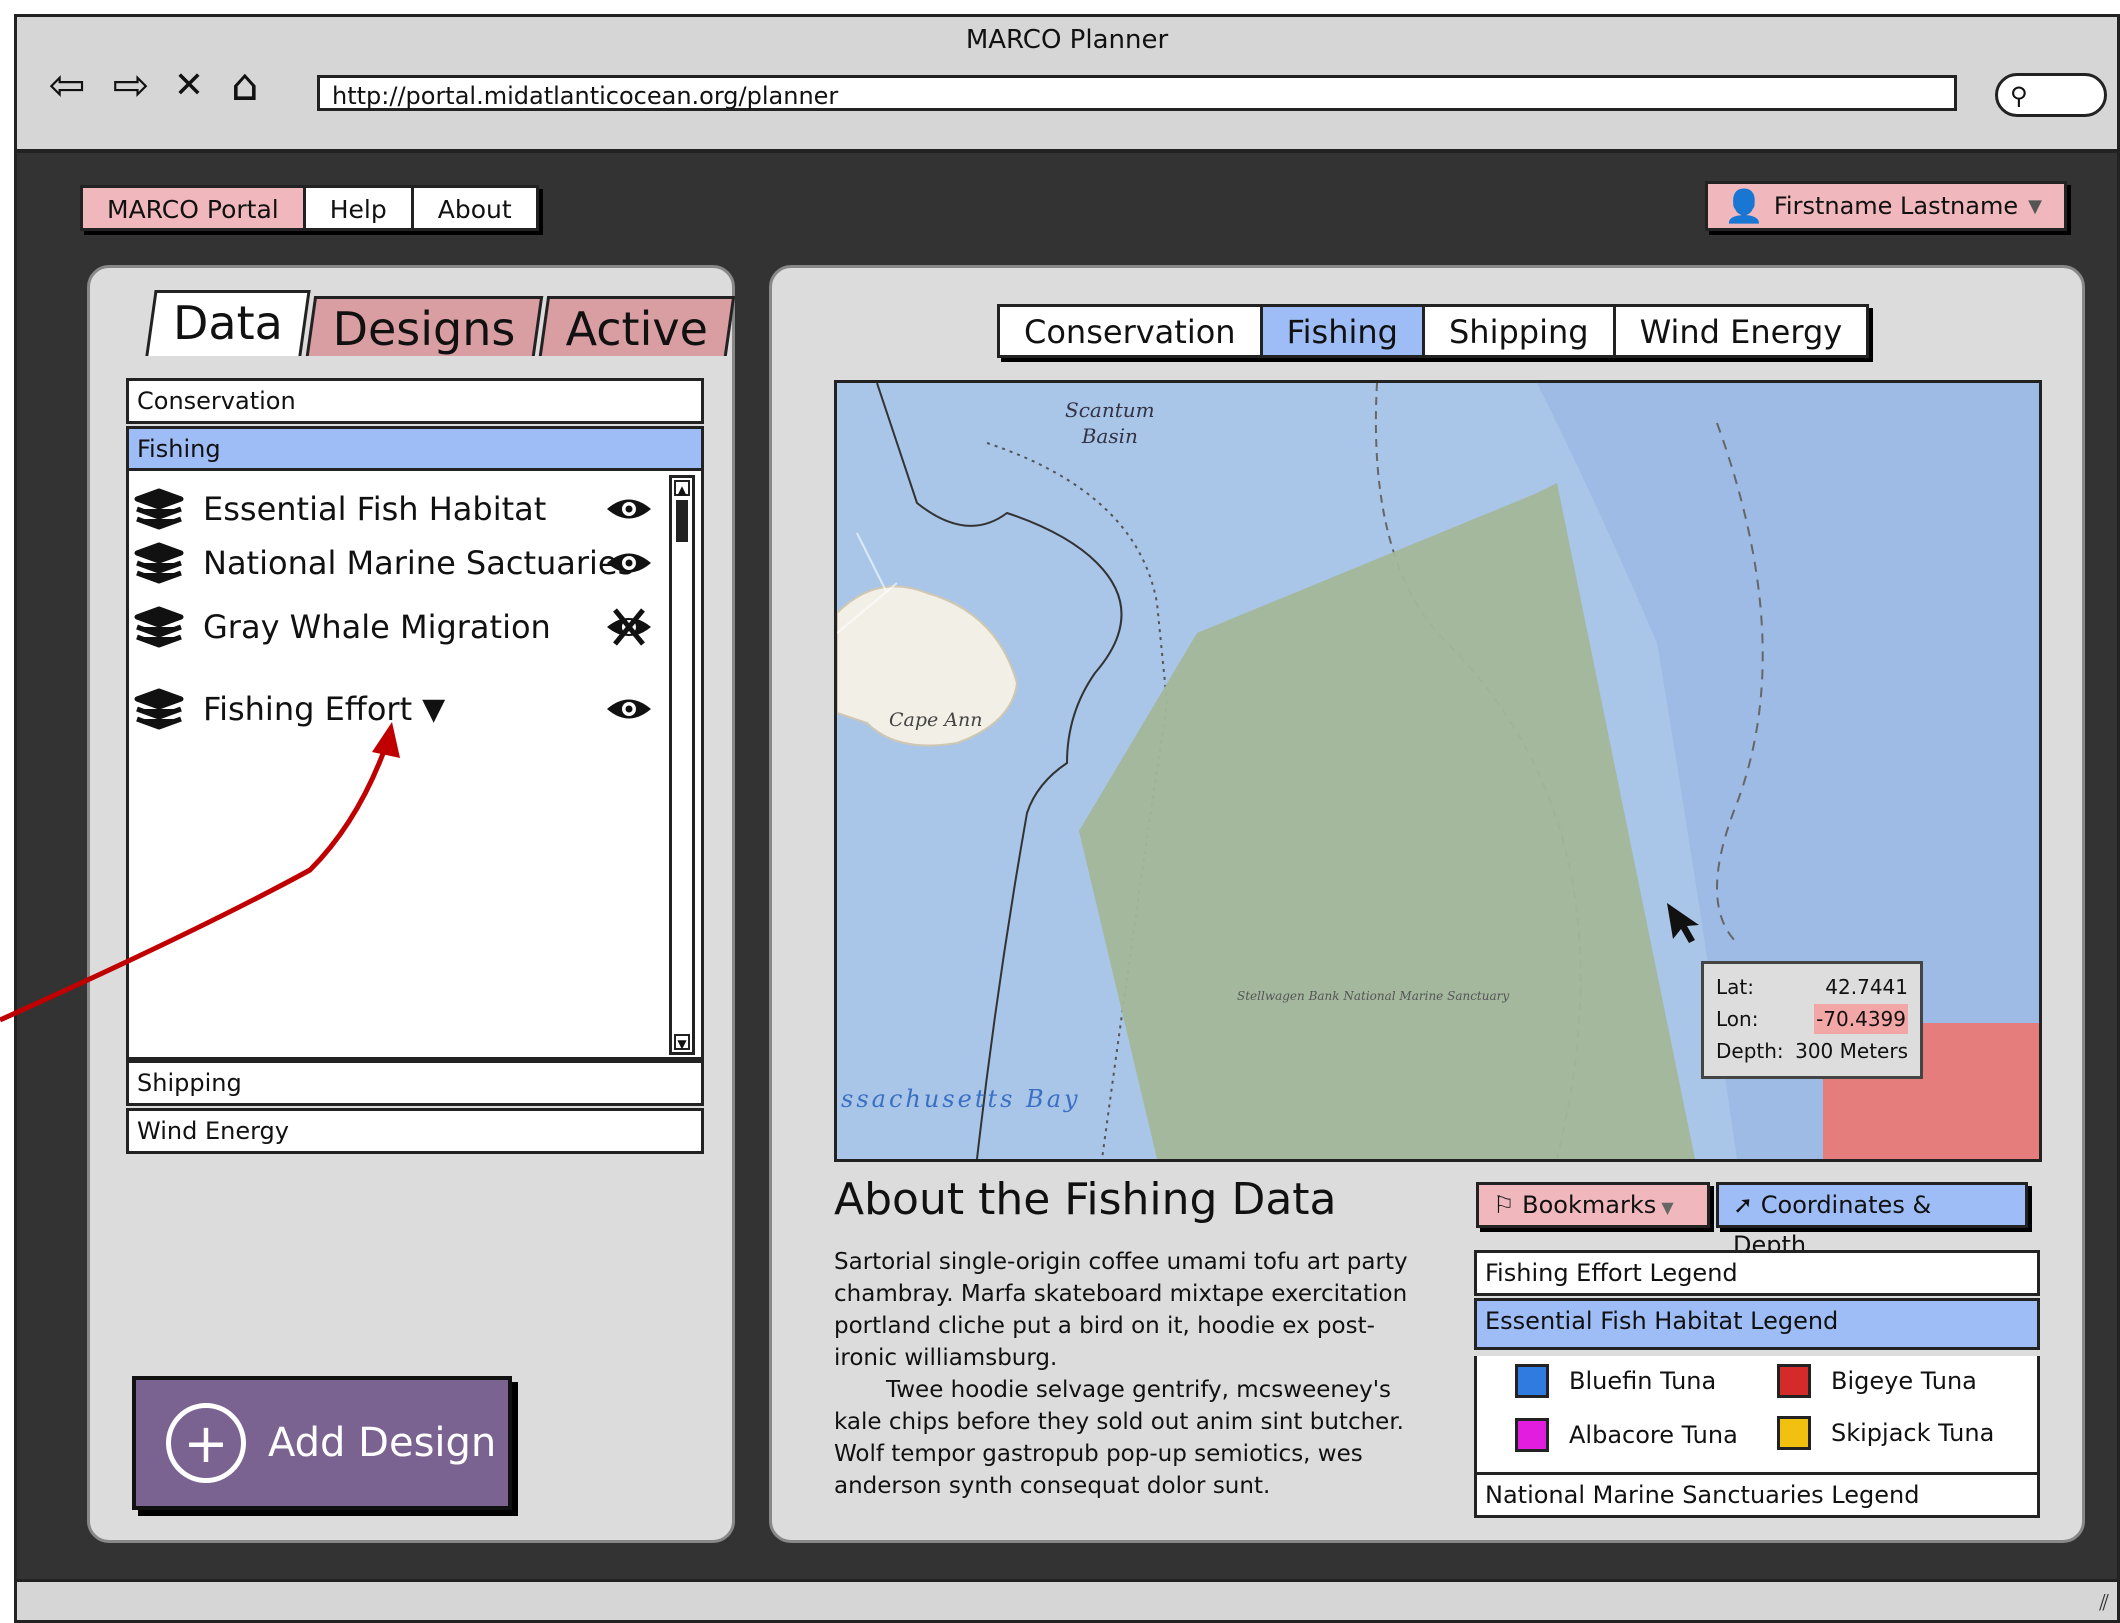 Image resolution: width=2120 pixels, height=1623 pixels. Describe the element at coordinates (2019, 96) in the screenshot. I see `search-icon: ⚲` at that location.